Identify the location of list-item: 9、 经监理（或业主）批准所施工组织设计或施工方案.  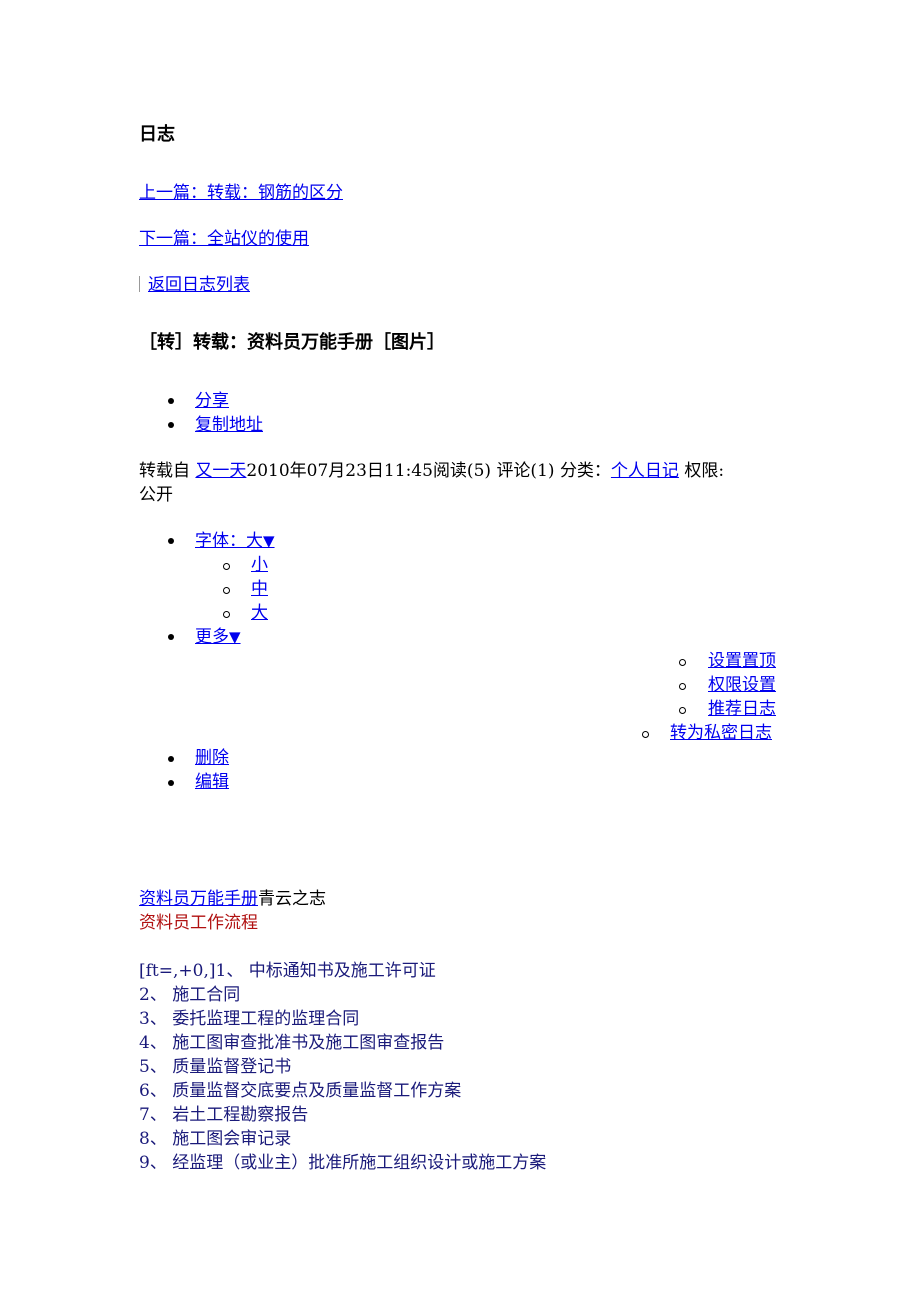
(343, 1163).